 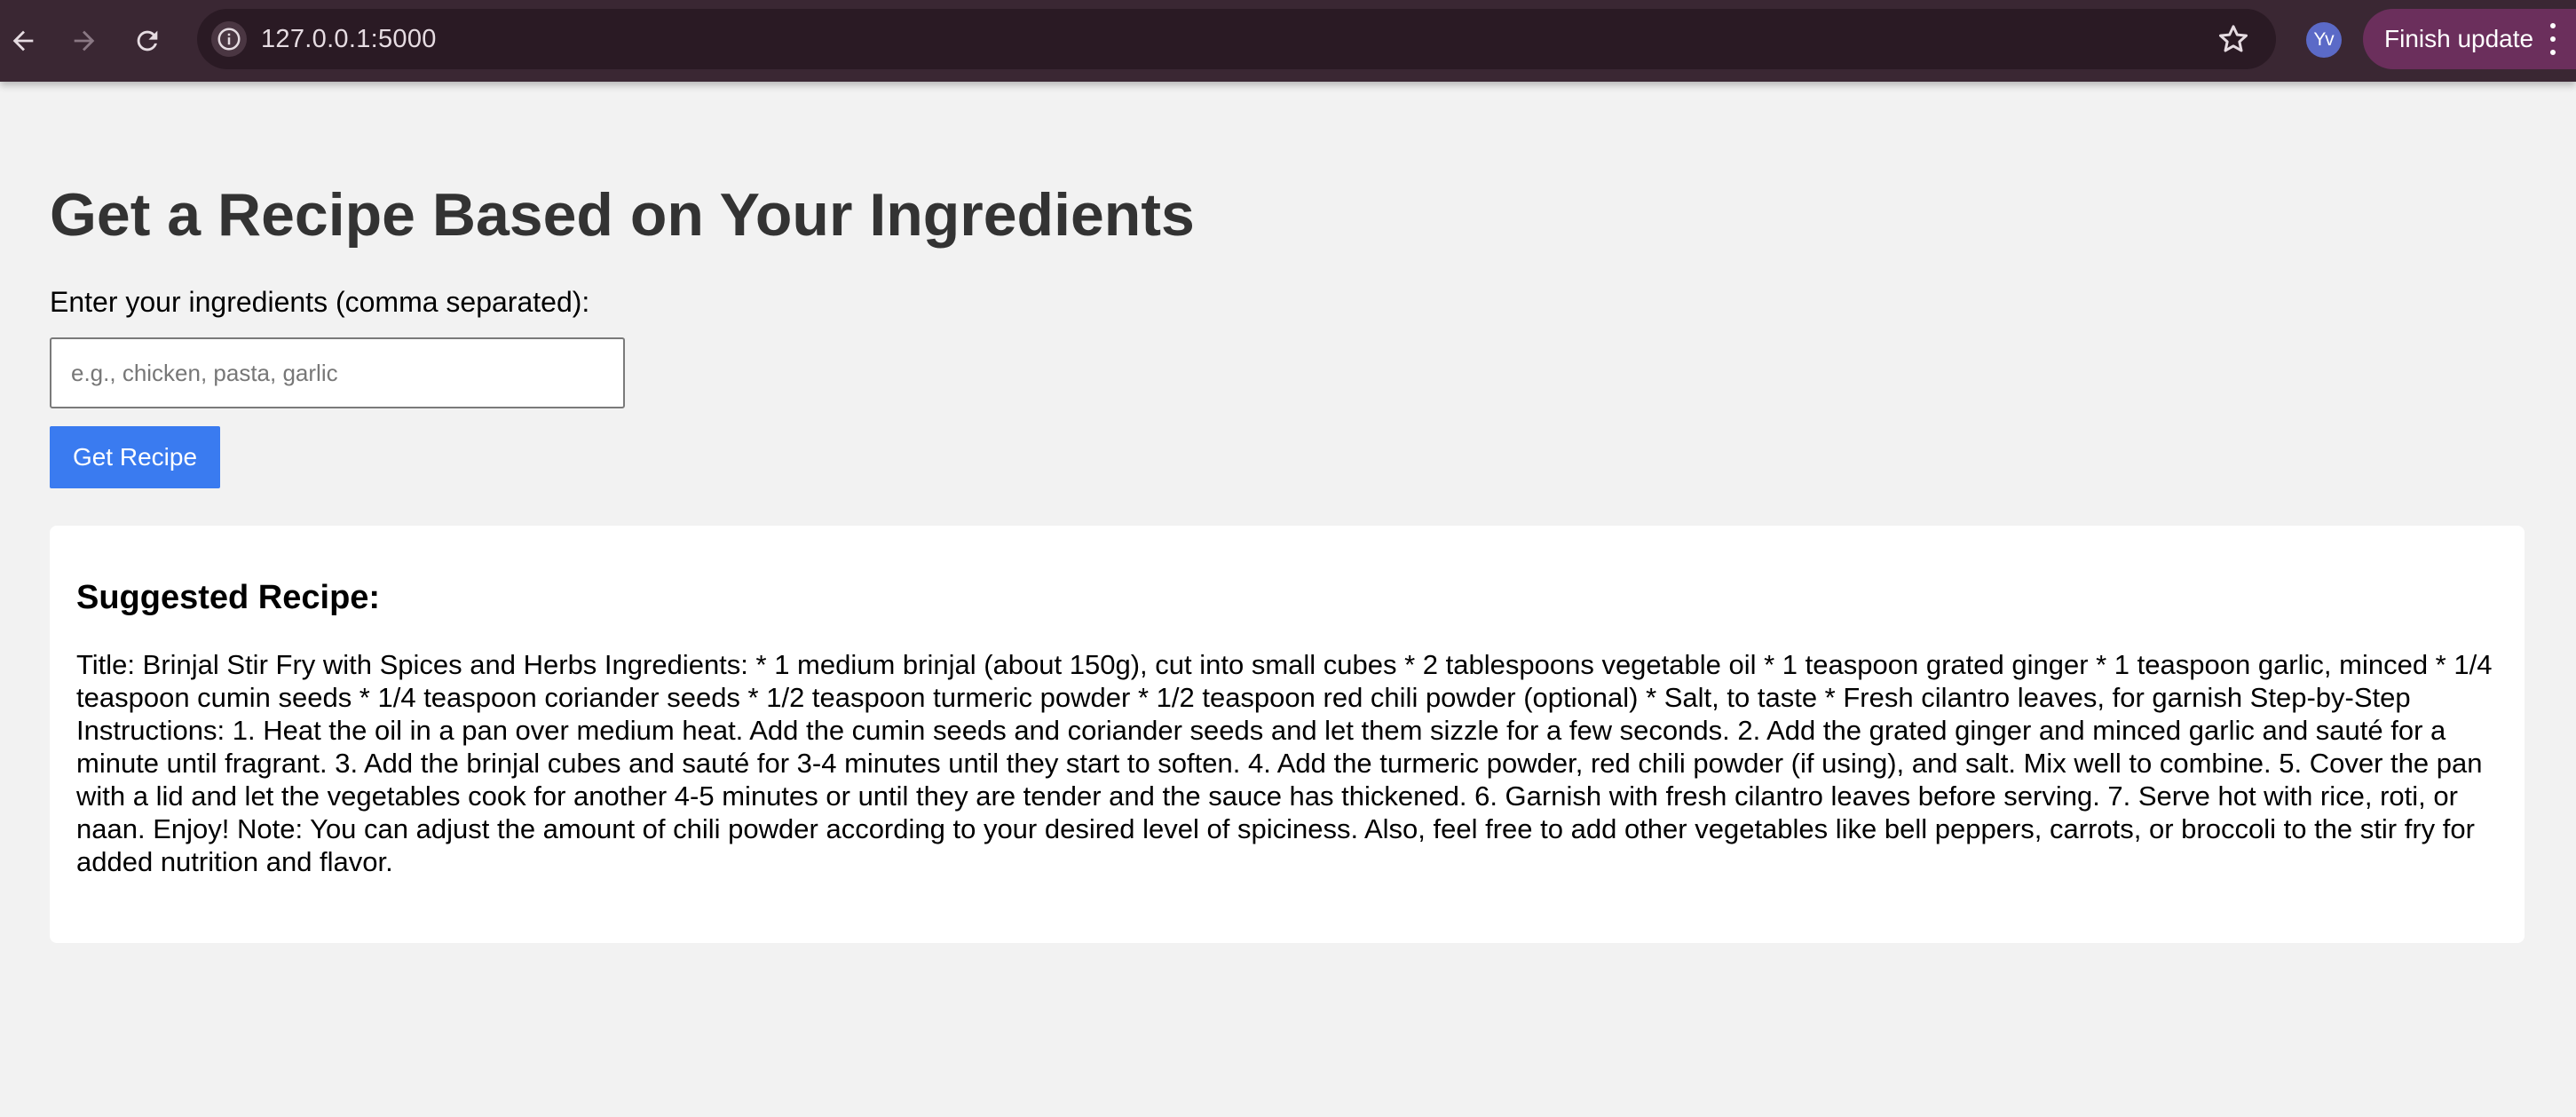 I want to click on back-button, so click(x=23, y=41).